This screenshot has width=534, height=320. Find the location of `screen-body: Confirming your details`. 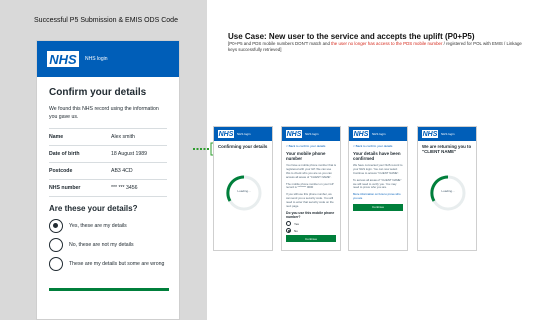

screen-body: Confirming your details is located at coordinates (243, 148).